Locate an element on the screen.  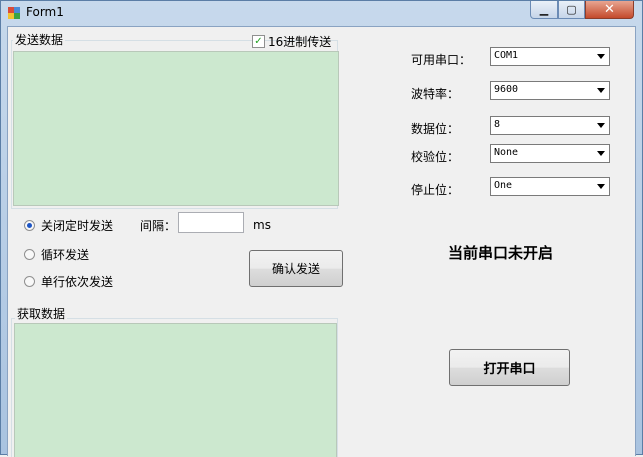
confirm-send-button: 确认发送 is located at coordinates (296, 268).